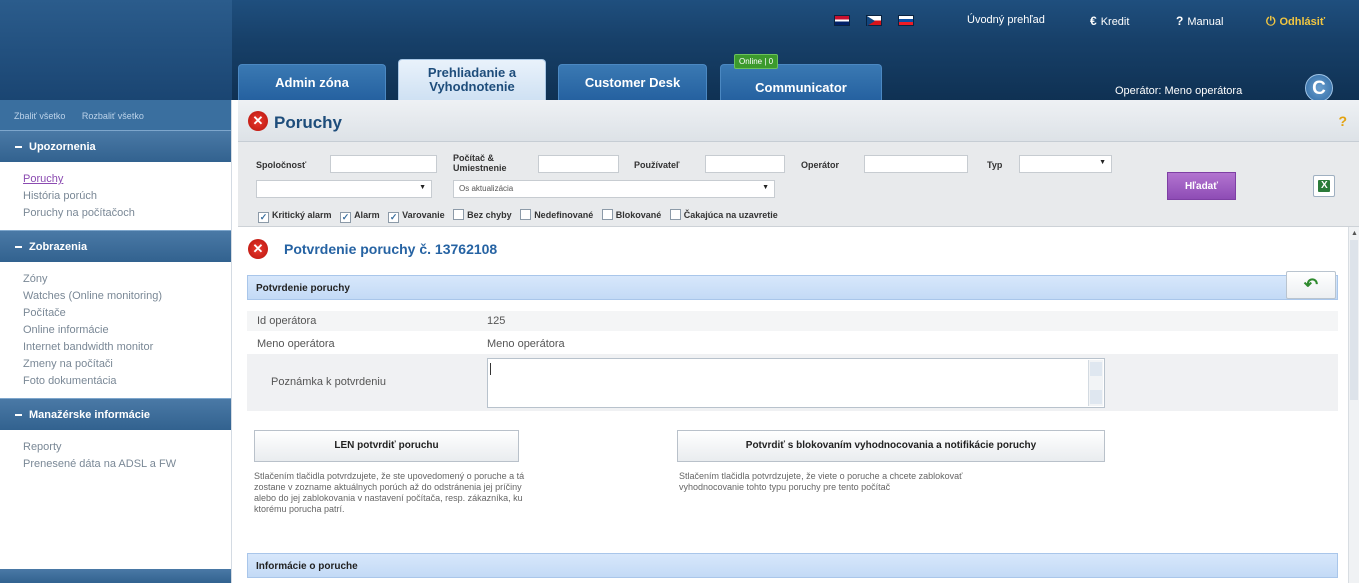 Image resolution: width=1359 pixels, height=583 pixels. Describe the element at coordinates (383, 164) in the screenshot. I see `company-input` at that location.